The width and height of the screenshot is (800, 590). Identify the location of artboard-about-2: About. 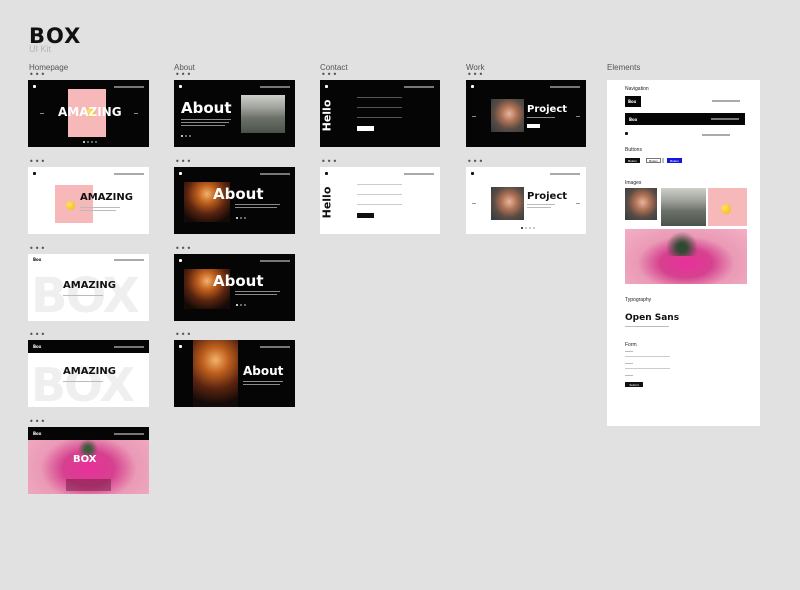
(234, 200).